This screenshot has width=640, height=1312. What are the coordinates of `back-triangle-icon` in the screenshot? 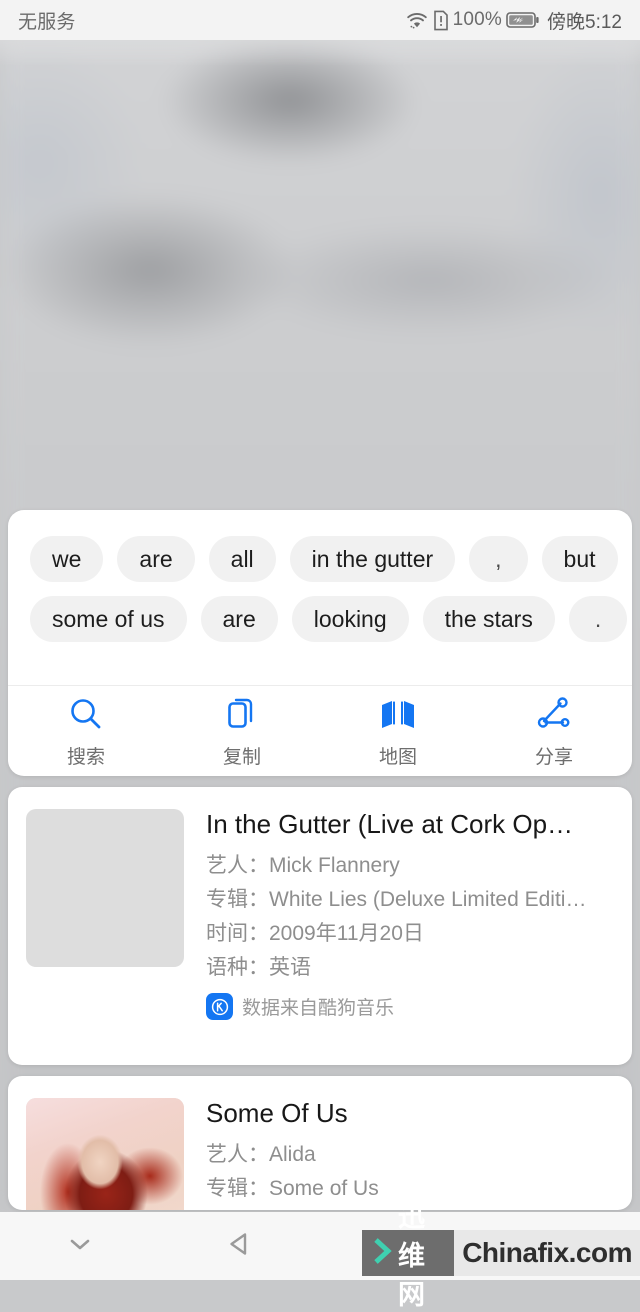 It's located at (240, 1246).